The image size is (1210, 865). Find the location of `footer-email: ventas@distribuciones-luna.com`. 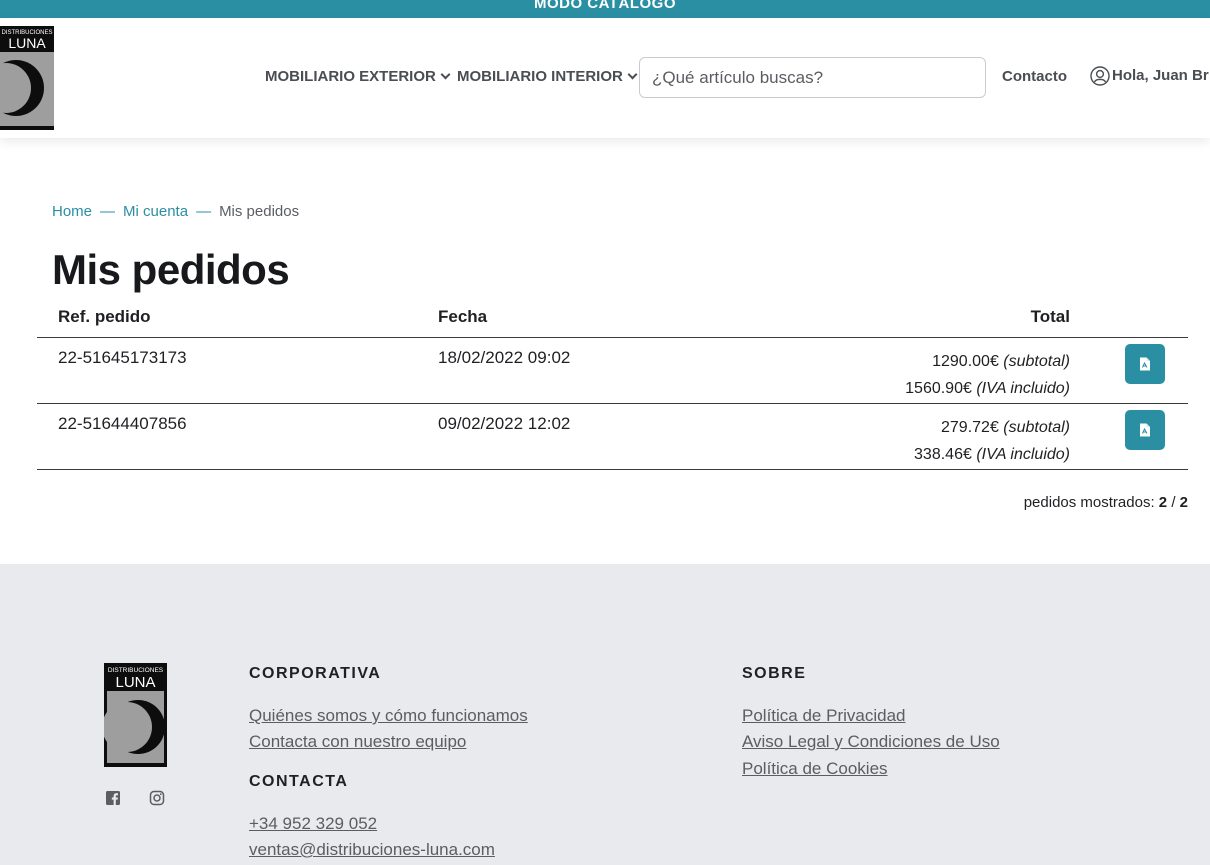

footer-email: ventas@distribuciones-luna.com is located at coordinates (372, 850).